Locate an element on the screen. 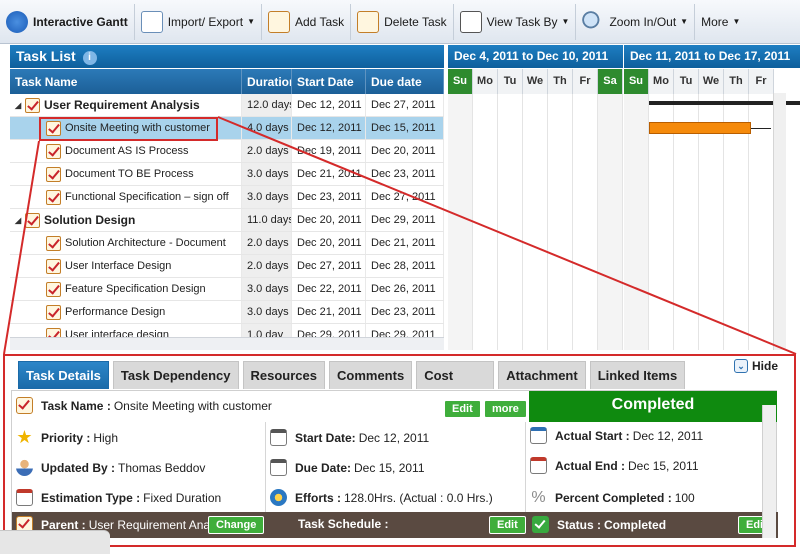  add-task-button: Add Task is located at coordinates (307, 21).